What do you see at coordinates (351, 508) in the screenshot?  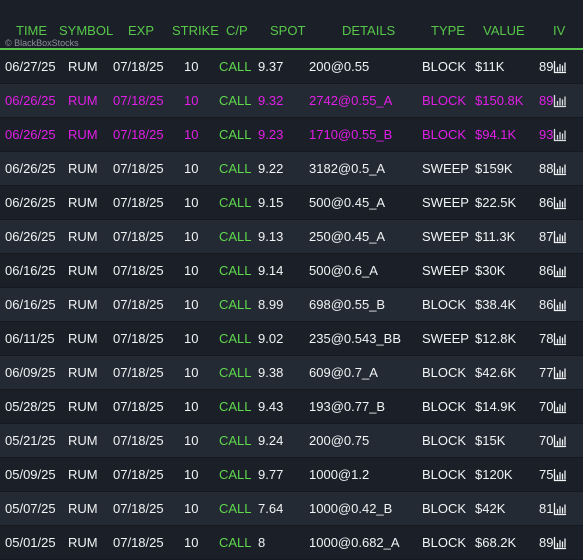 I see `cell-details: 1000@0.42_B` at bounding box center [351, 508].